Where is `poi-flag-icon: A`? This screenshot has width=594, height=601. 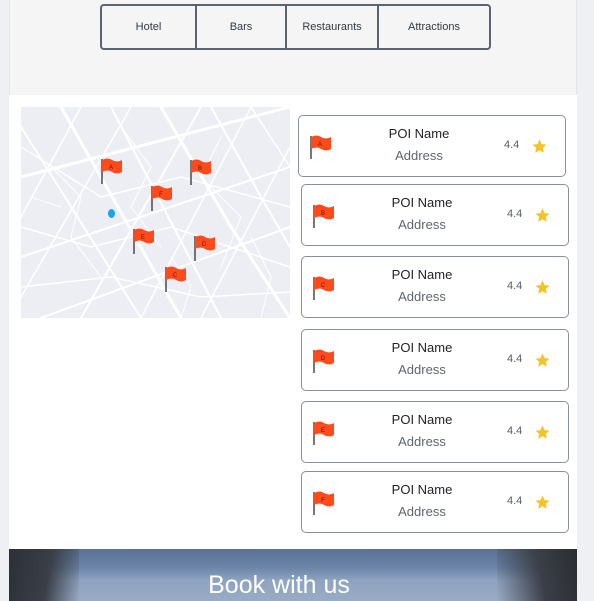 poi-flag-icon: A is located at coordinates (320, 147).